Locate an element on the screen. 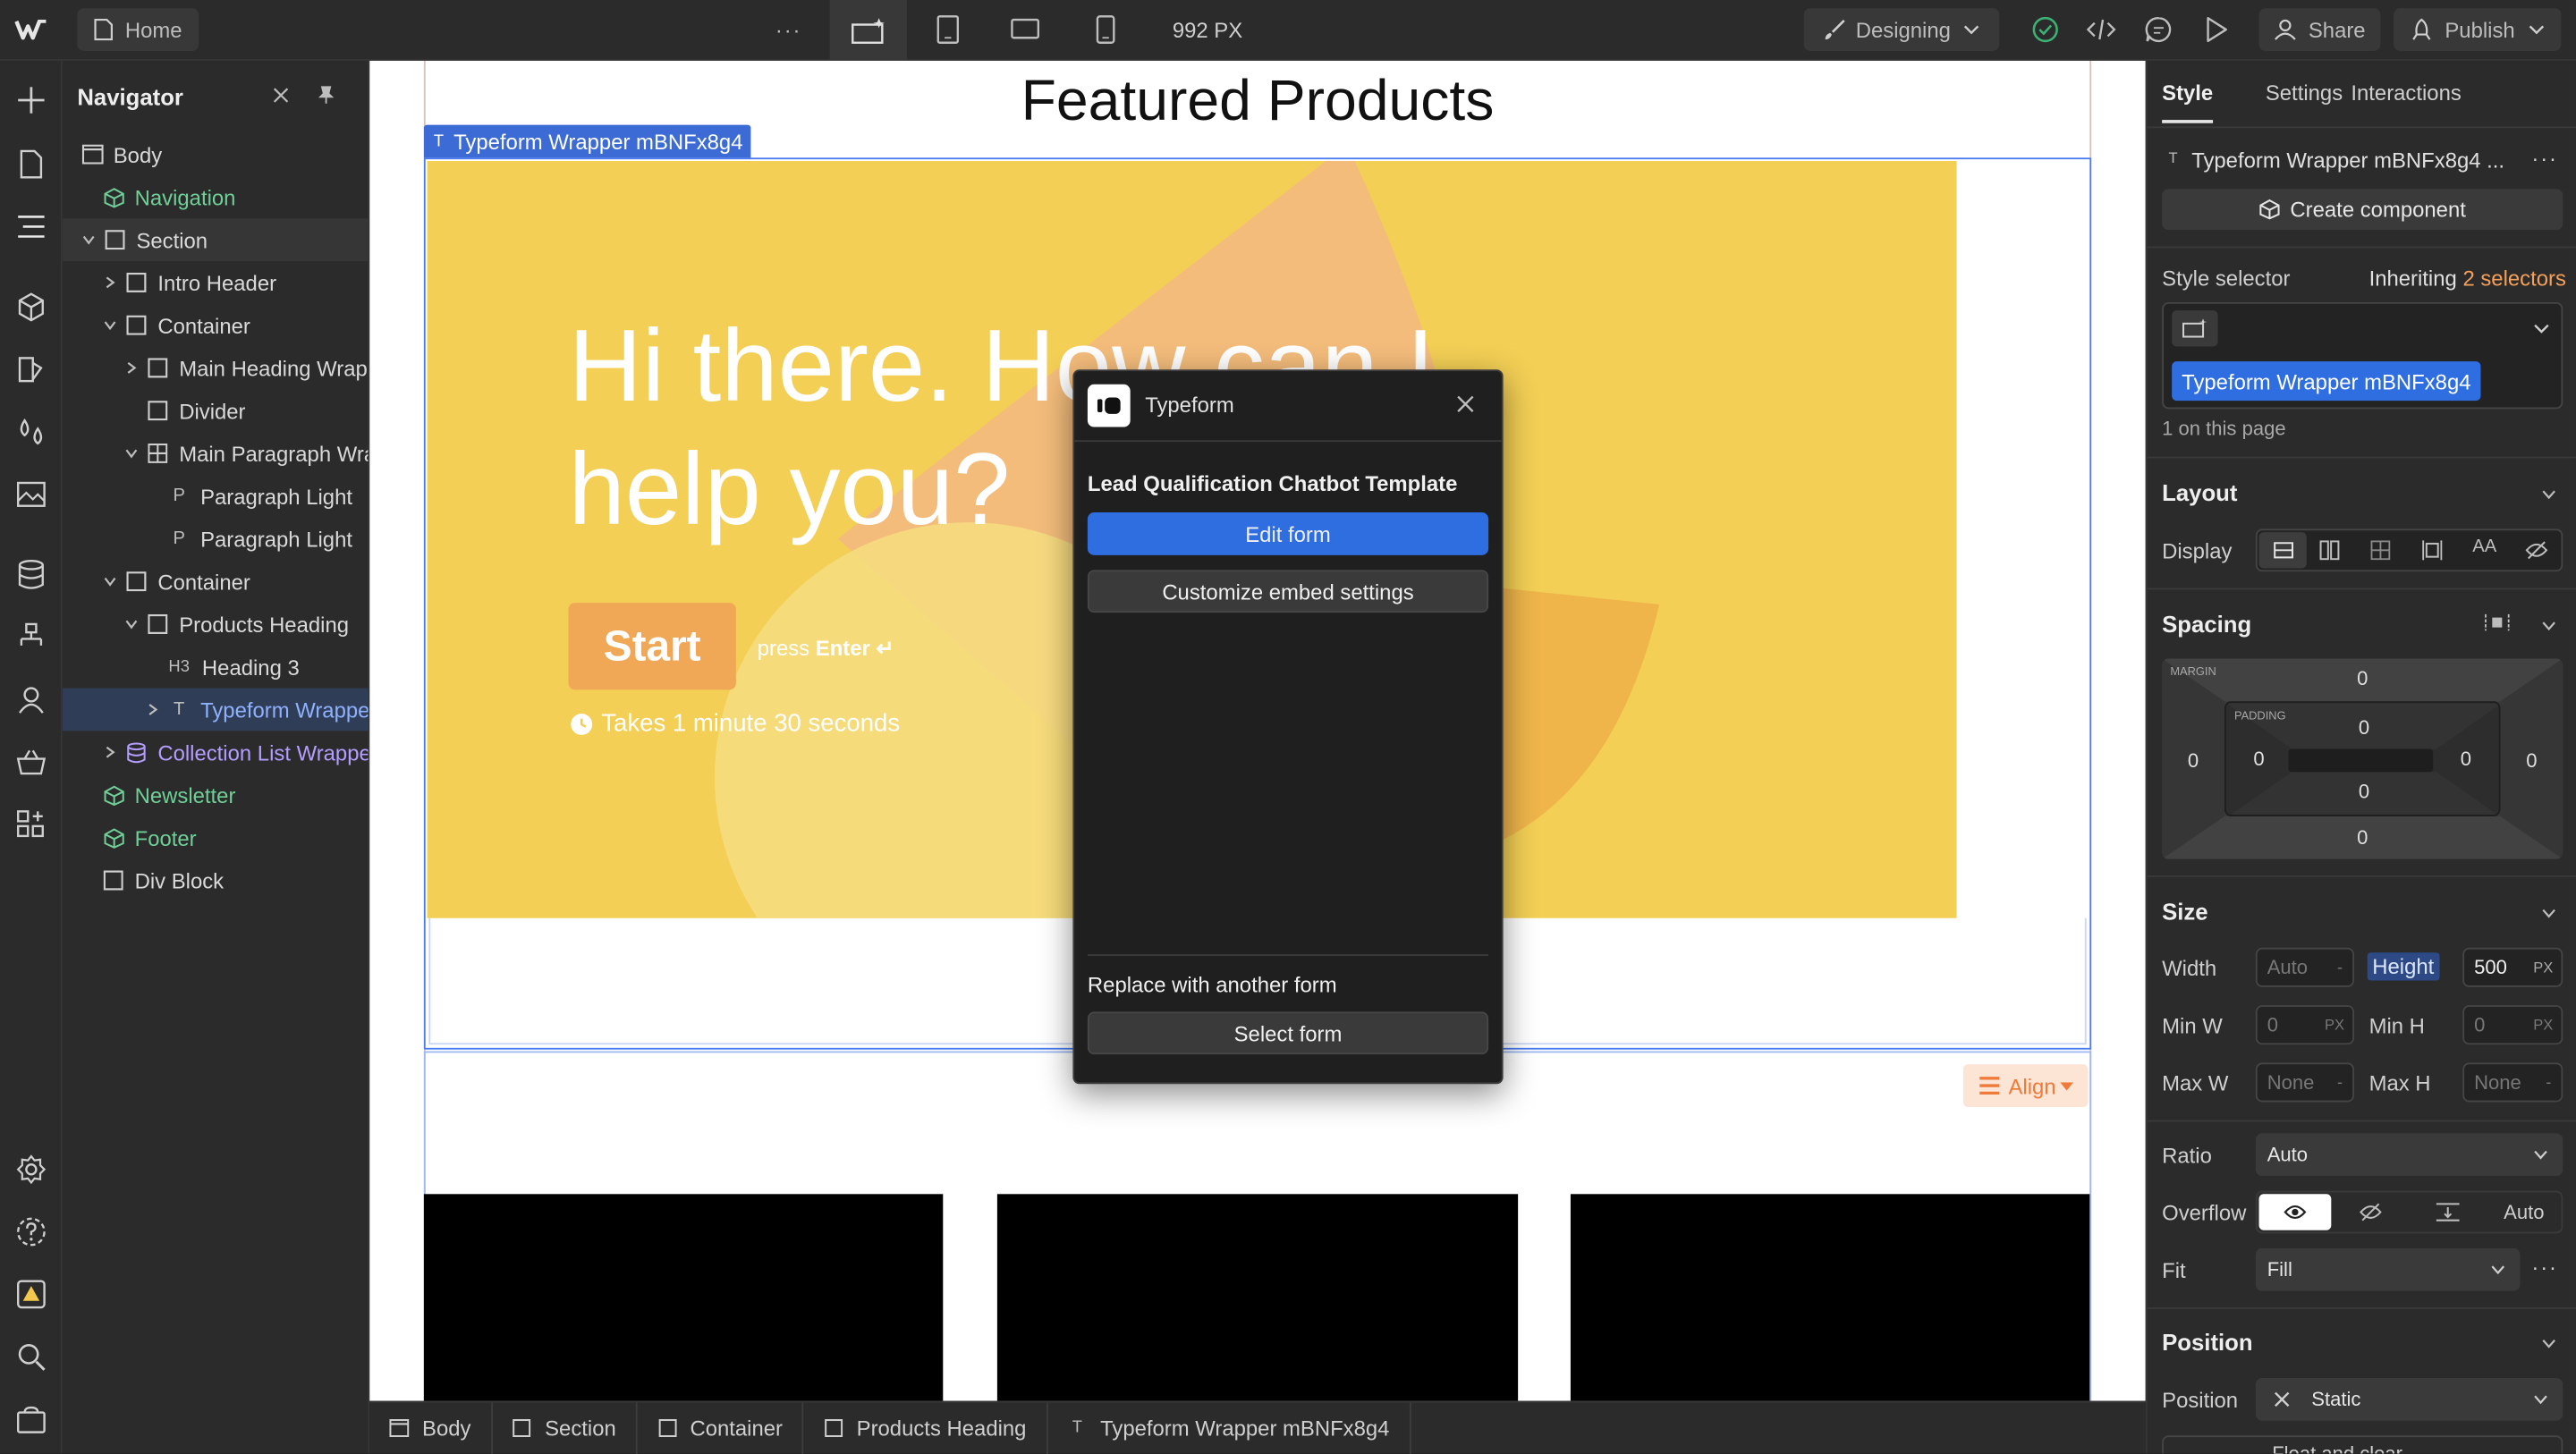 Image resolution: width=2576 pixels, height=1454 pixels. tree-item-section: Section is located at coordinates (215, 240).